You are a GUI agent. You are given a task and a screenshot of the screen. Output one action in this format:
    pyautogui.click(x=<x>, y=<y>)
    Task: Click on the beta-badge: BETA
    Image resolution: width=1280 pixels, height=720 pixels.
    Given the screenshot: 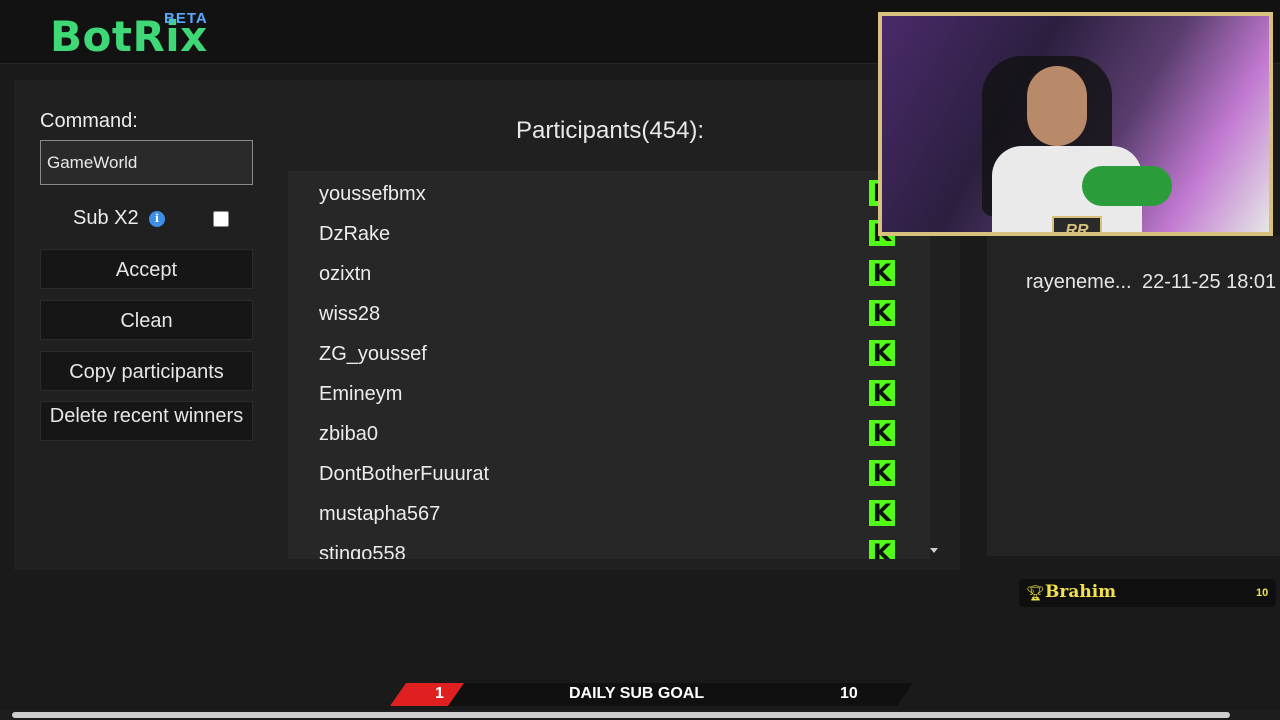 What is the action you would take?
    pyautogui.click(x=186, y=18)
    